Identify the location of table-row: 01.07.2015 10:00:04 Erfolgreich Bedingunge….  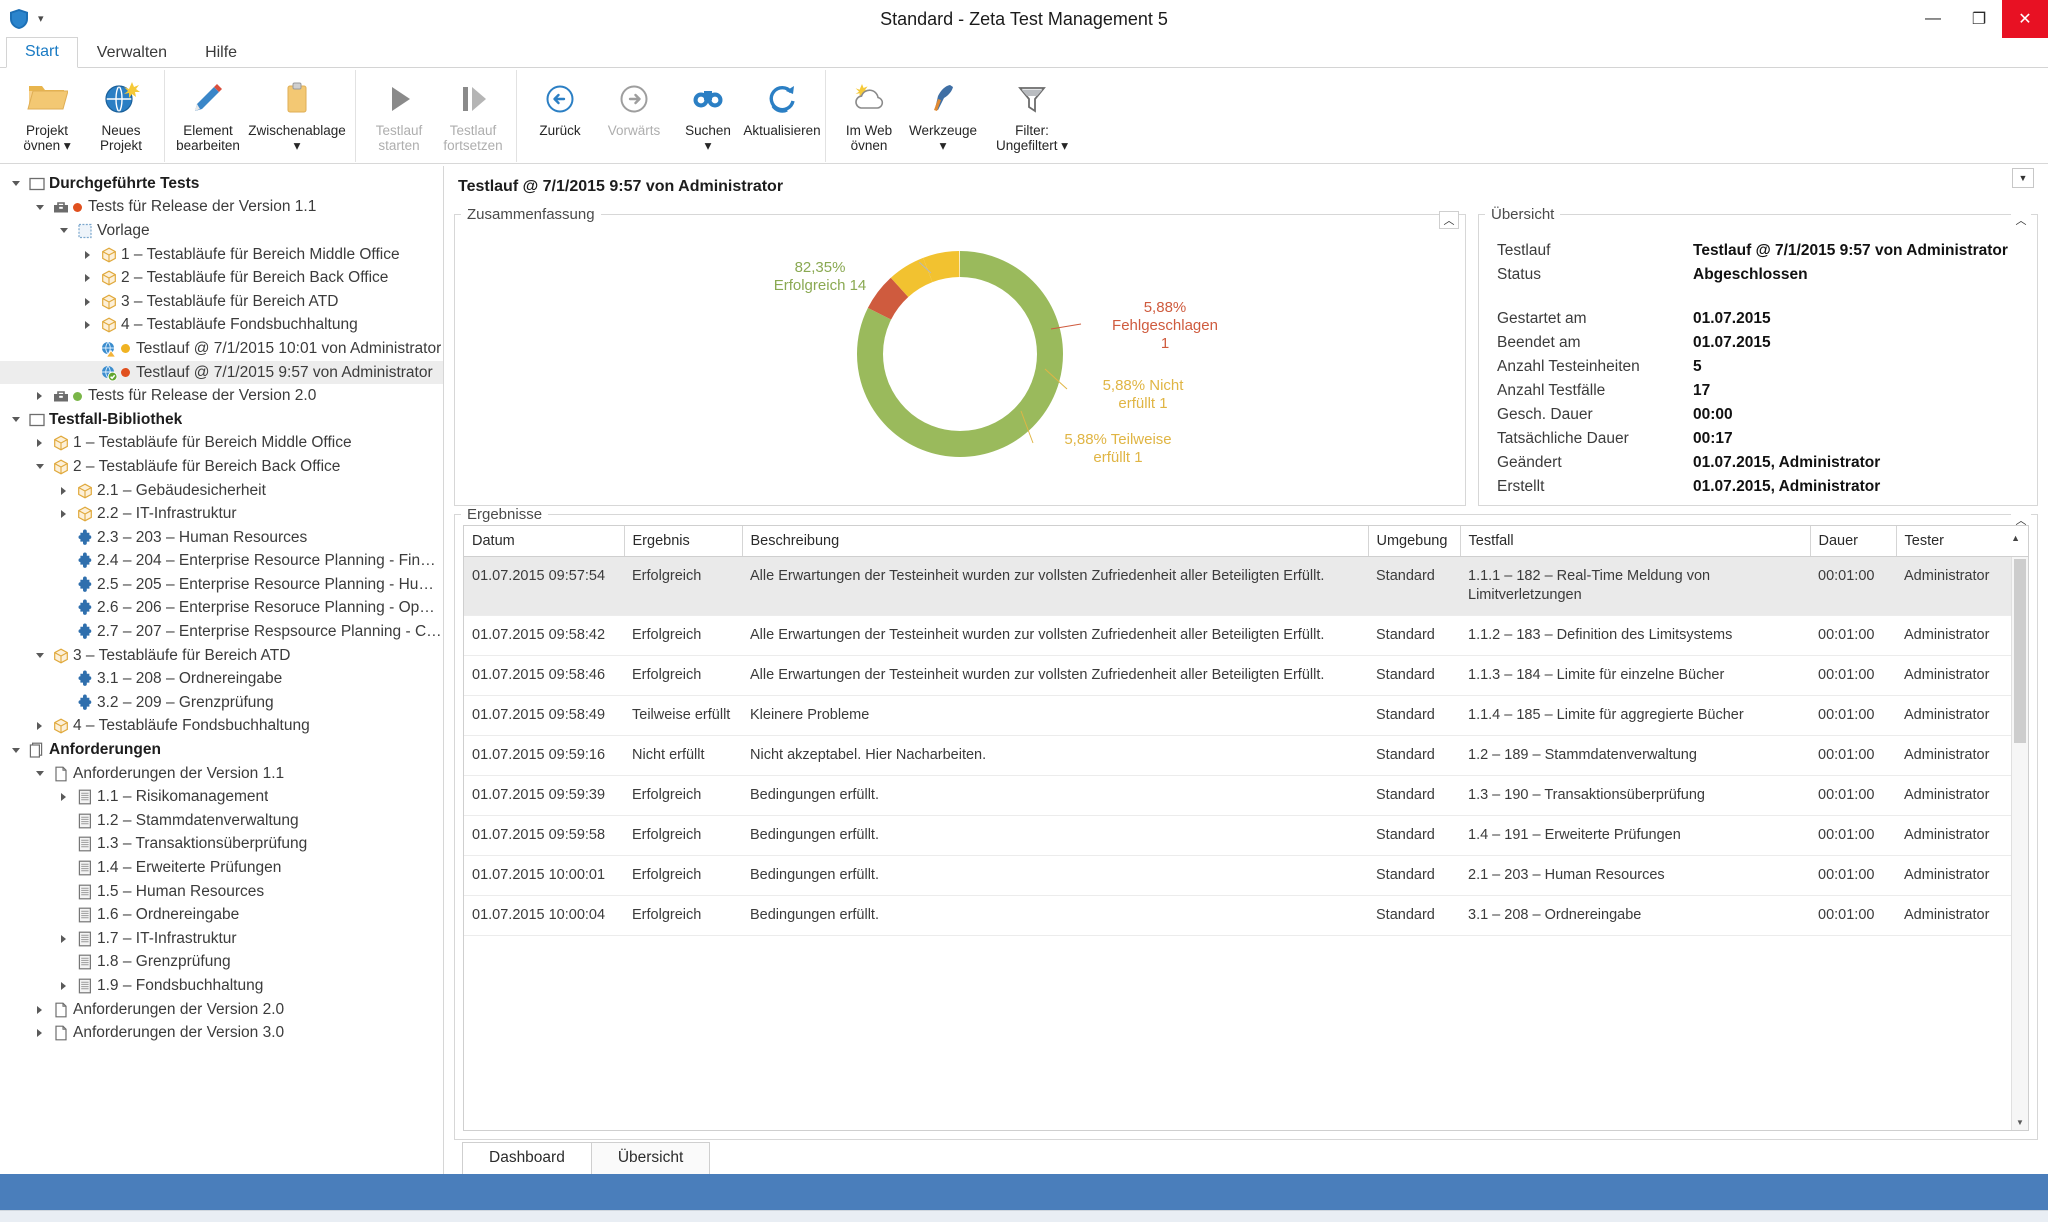
(1246, 915).